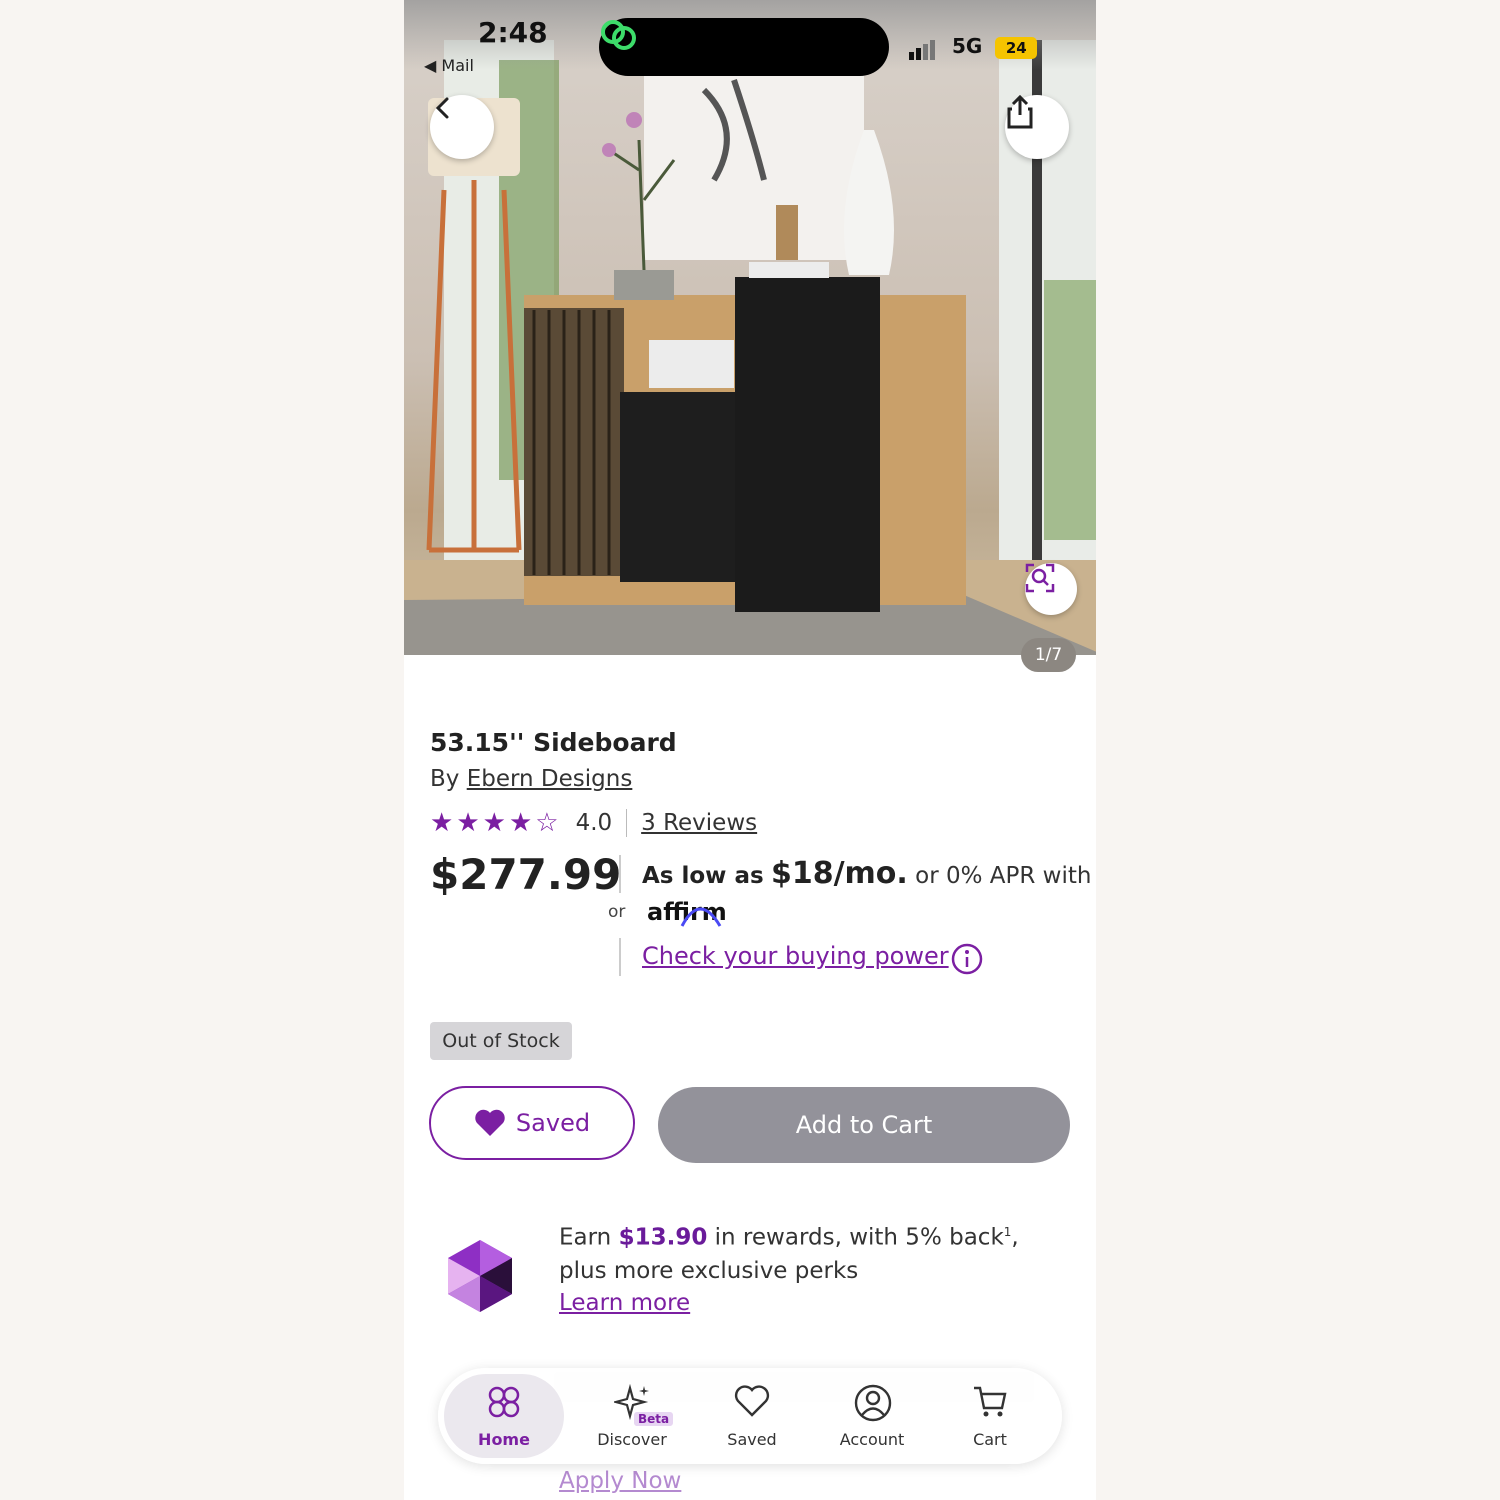 The height and width of the screenshot is (1500, 1500). I want to click on saved-button: Saved, so click(532, 1123).